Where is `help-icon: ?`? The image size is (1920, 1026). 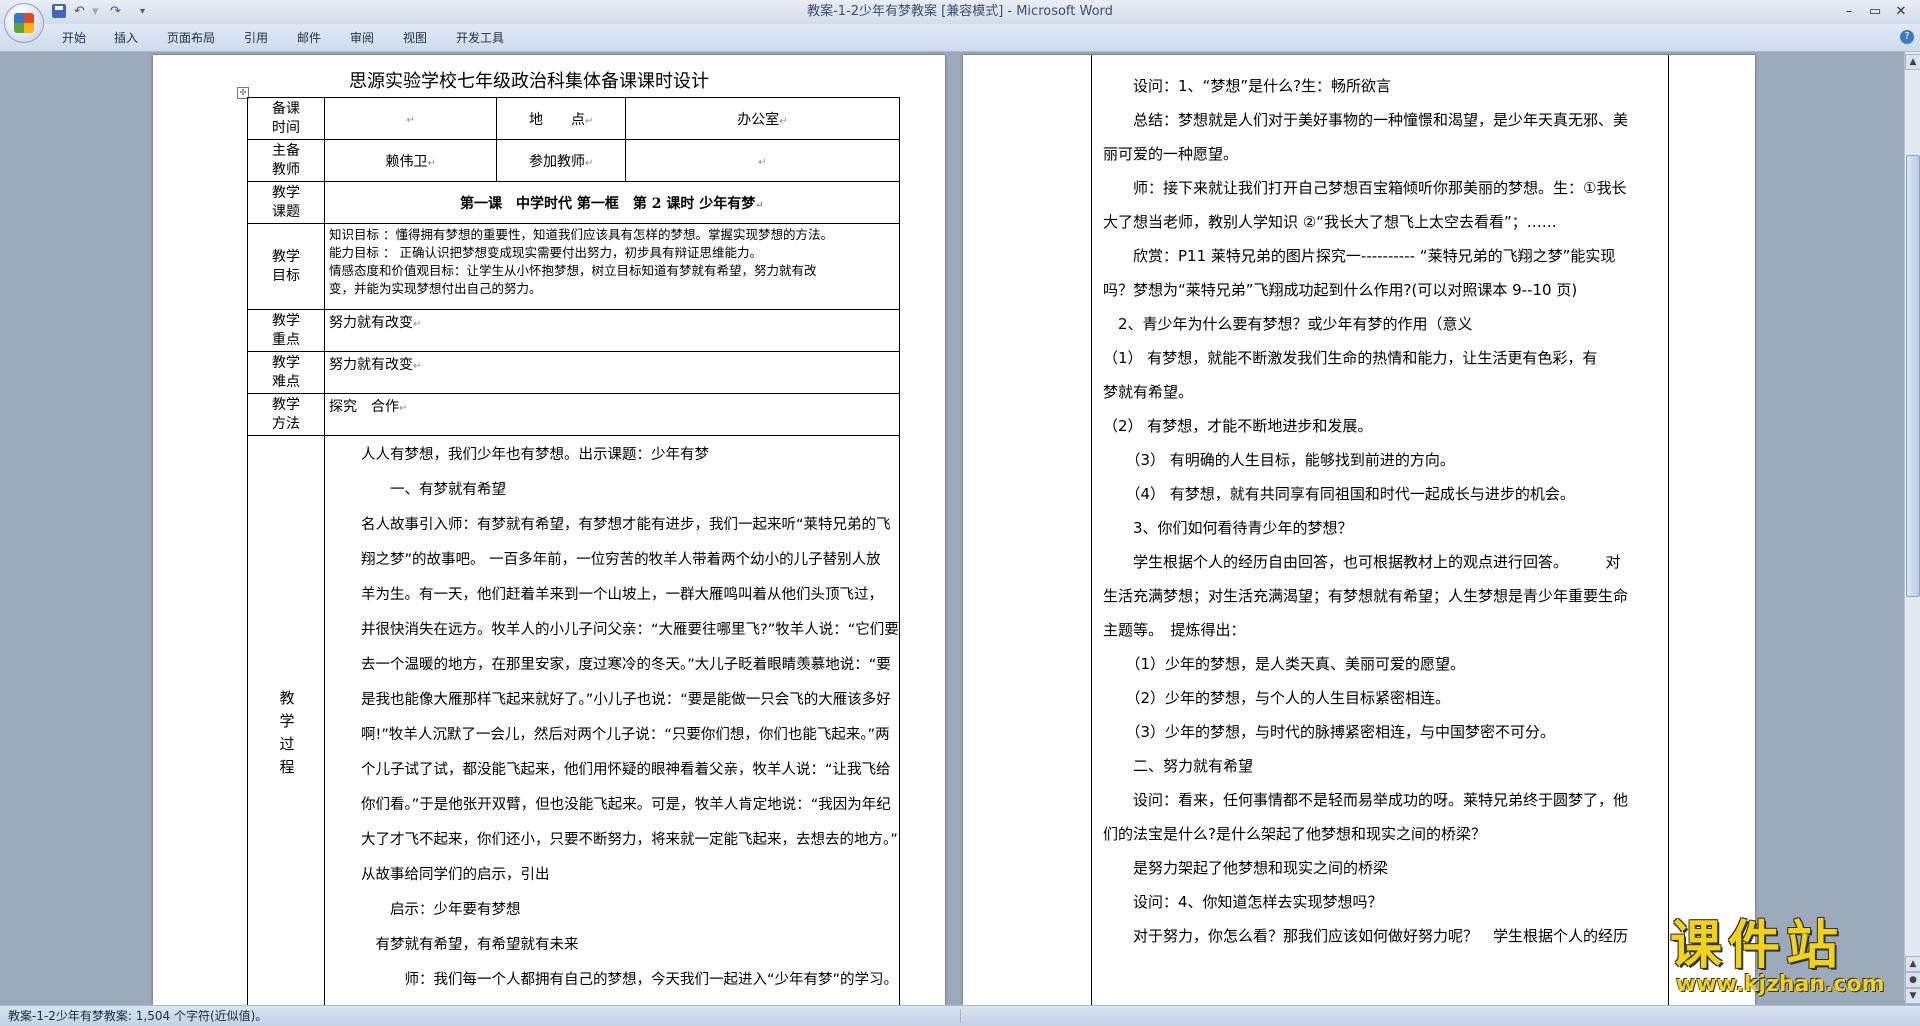 help-icon: ? is located at coordinates (1907, 37).